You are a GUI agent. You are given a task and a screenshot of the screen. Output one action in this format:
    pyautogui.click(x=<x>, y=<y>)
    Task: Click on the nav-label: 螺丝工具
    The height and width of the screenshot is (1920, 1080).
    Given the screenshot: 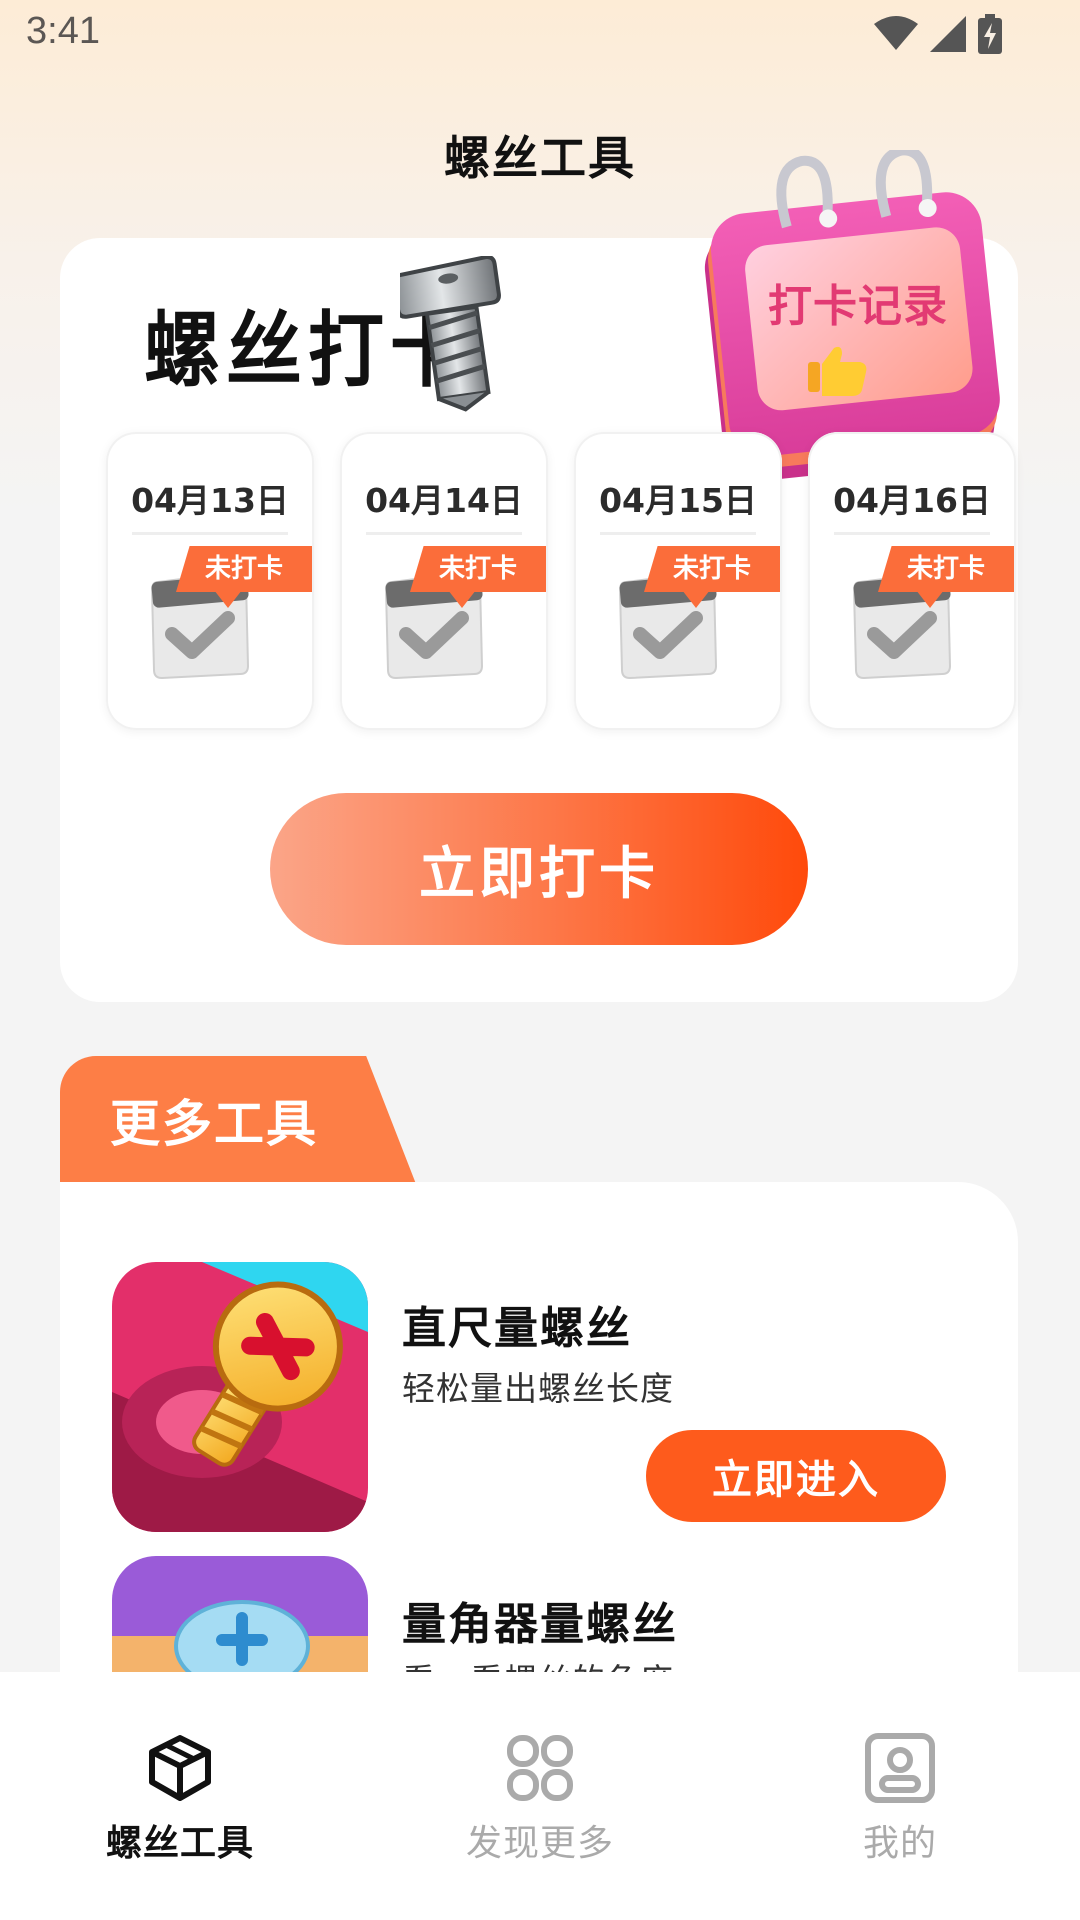 What is the action you would take?
    pyautogui.click(x=179, y=1843)
    